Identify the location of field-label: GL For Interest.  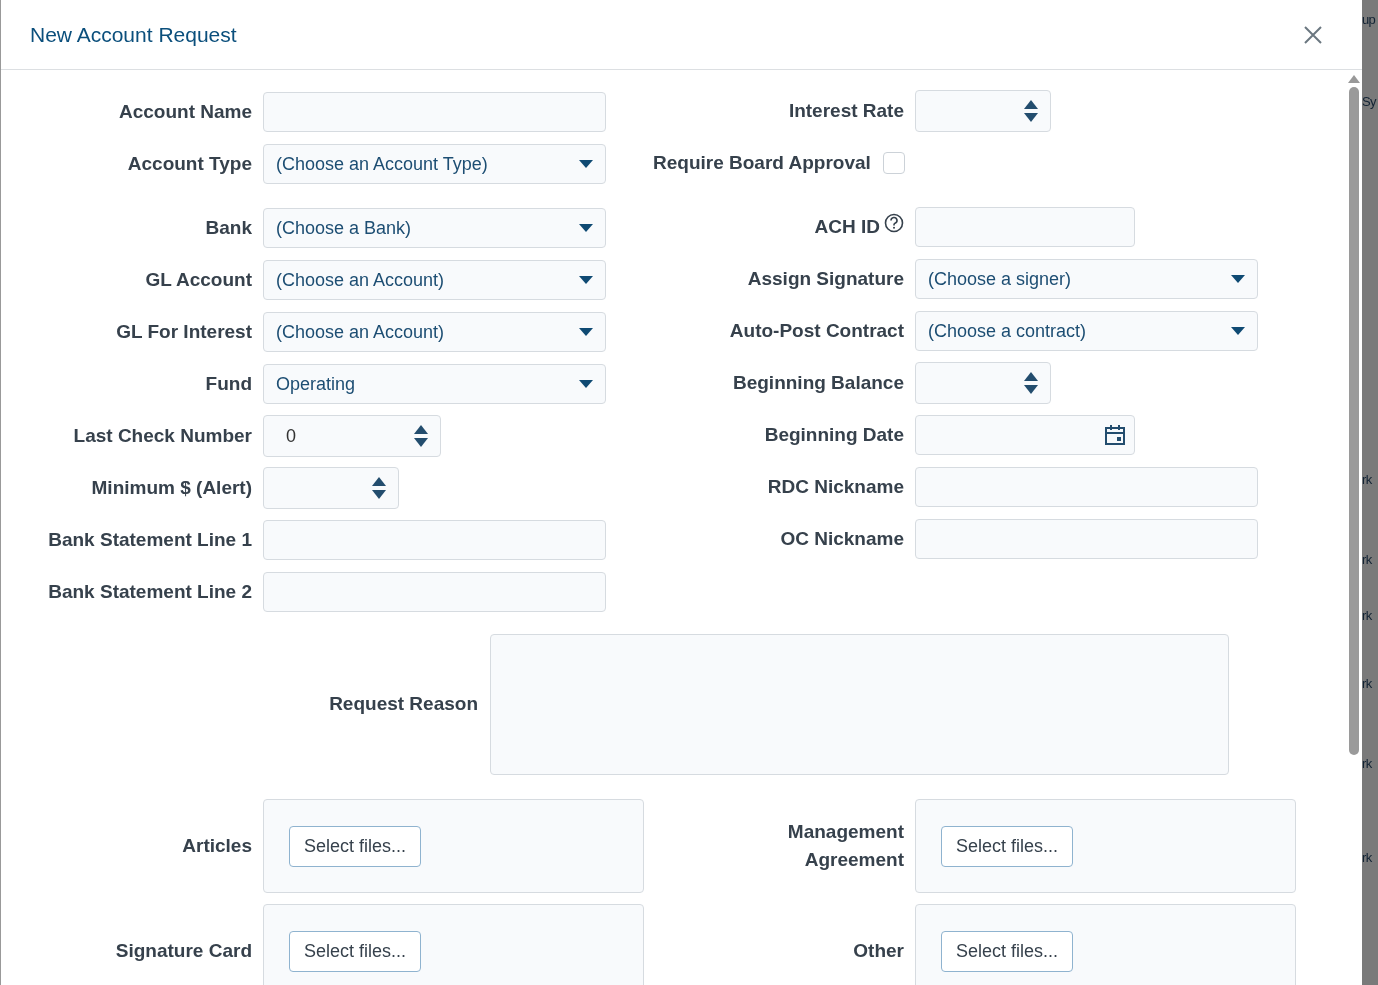
(184, 331).